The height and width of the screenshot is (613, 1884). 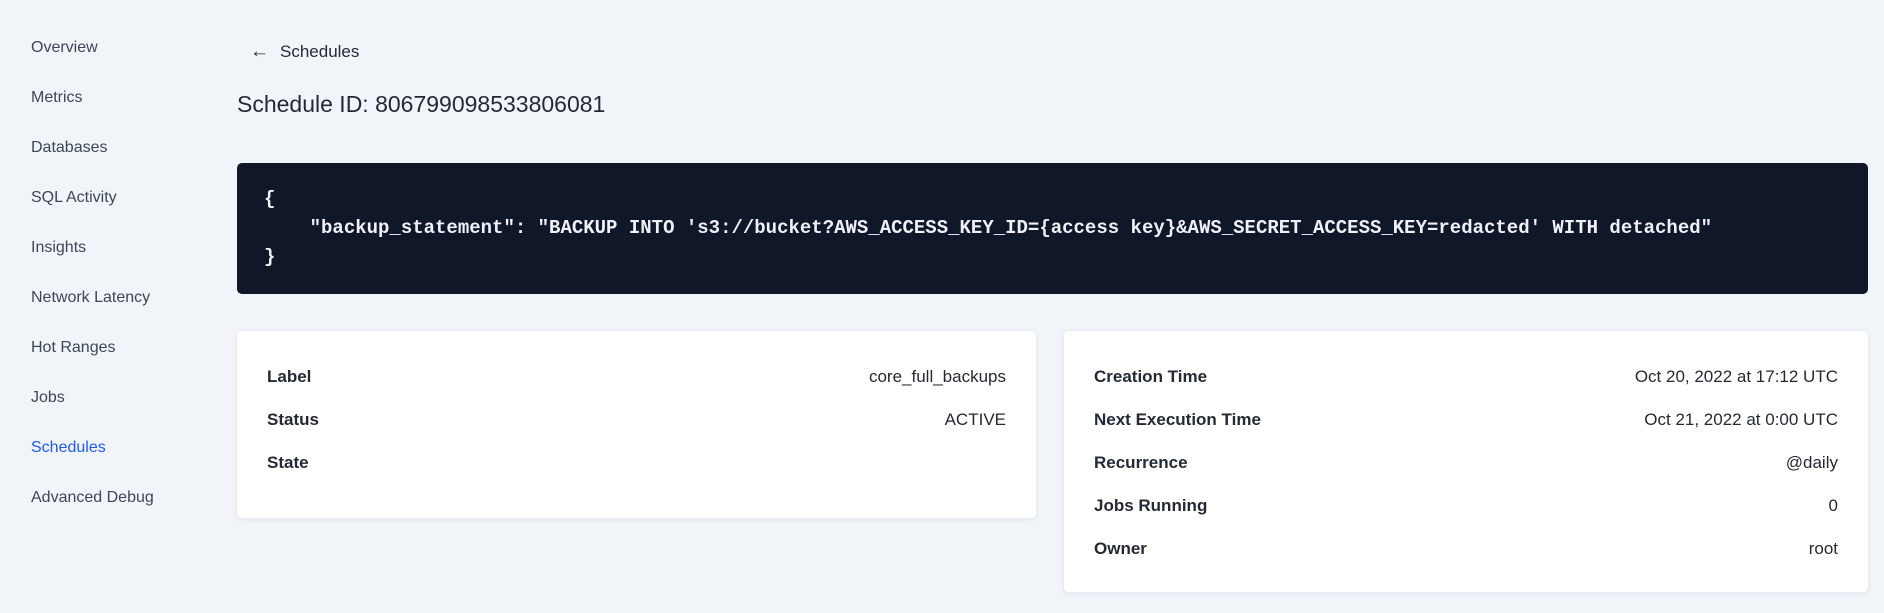 What do you see at coordinates (1151, 376) in the screenshot?
I see `detail-row-label: Creation Time` at bounding box center [1151, 376].